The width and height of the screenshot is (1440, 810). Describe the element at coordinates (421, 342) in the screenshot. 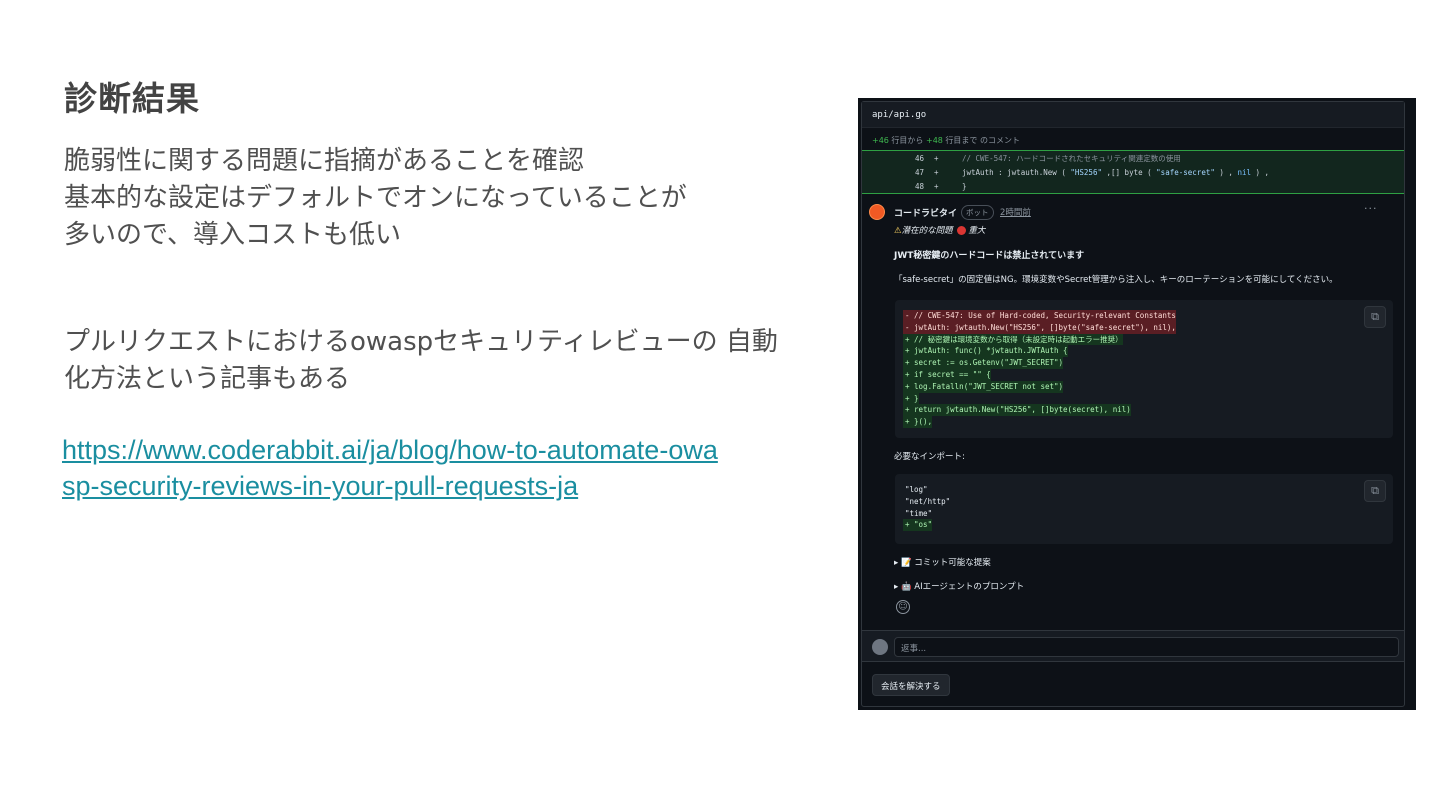

I see `article-note-line: プルリクエストにおけるowaspセキュリティレビューの 自動` at that location.